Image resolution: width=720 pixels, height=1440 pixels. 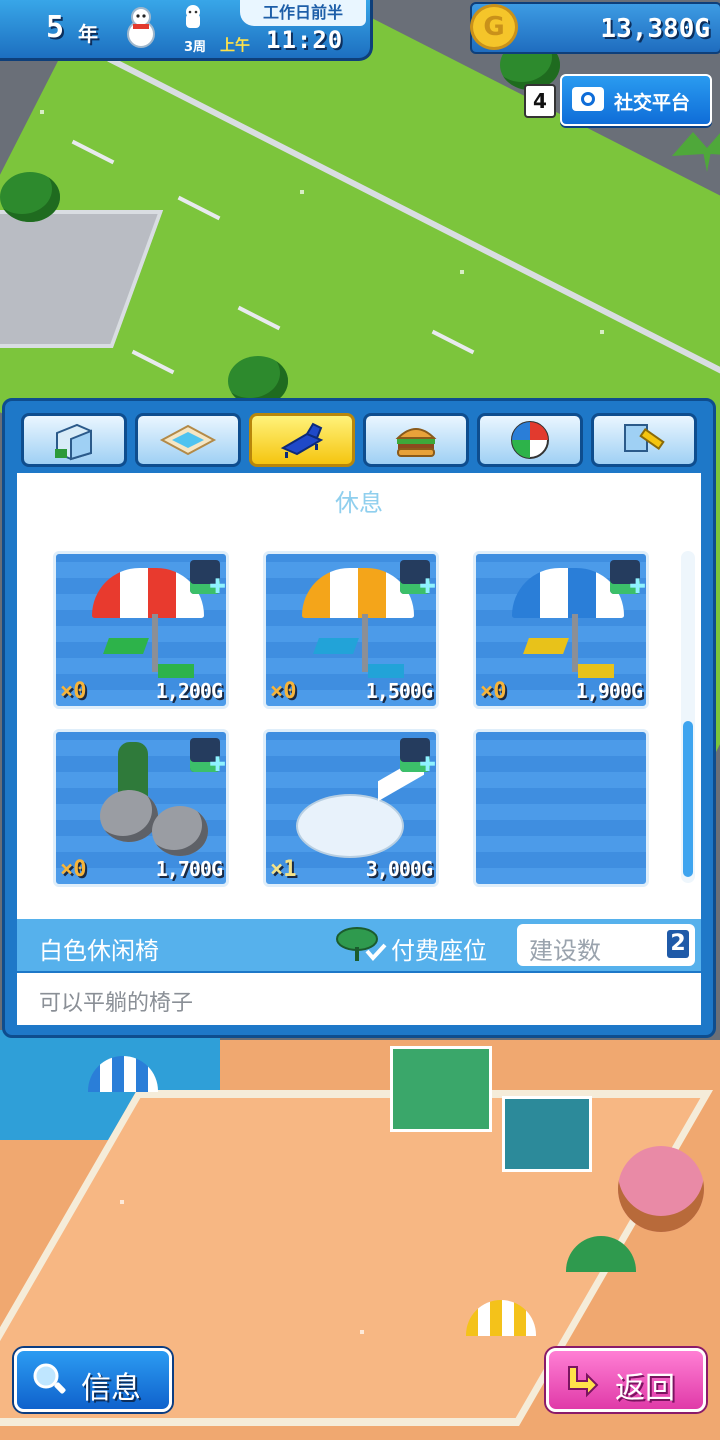 What do you see at coordinates (583, 1382) in the screenshot?
I see `return-arrow-icon` at bounding box center [583, 1382].